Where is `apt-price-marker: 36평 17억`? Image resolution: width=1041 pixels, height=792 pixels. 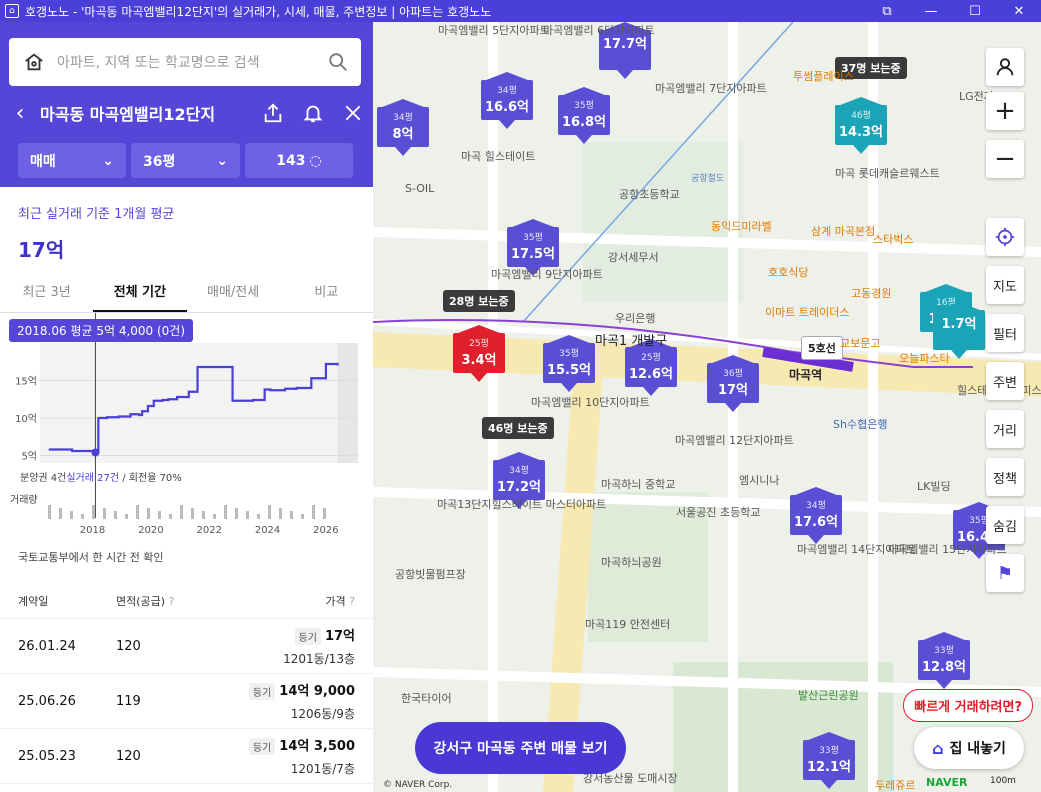 apt-price-marker: 36평 17억 is located at coordinates (733, 384).